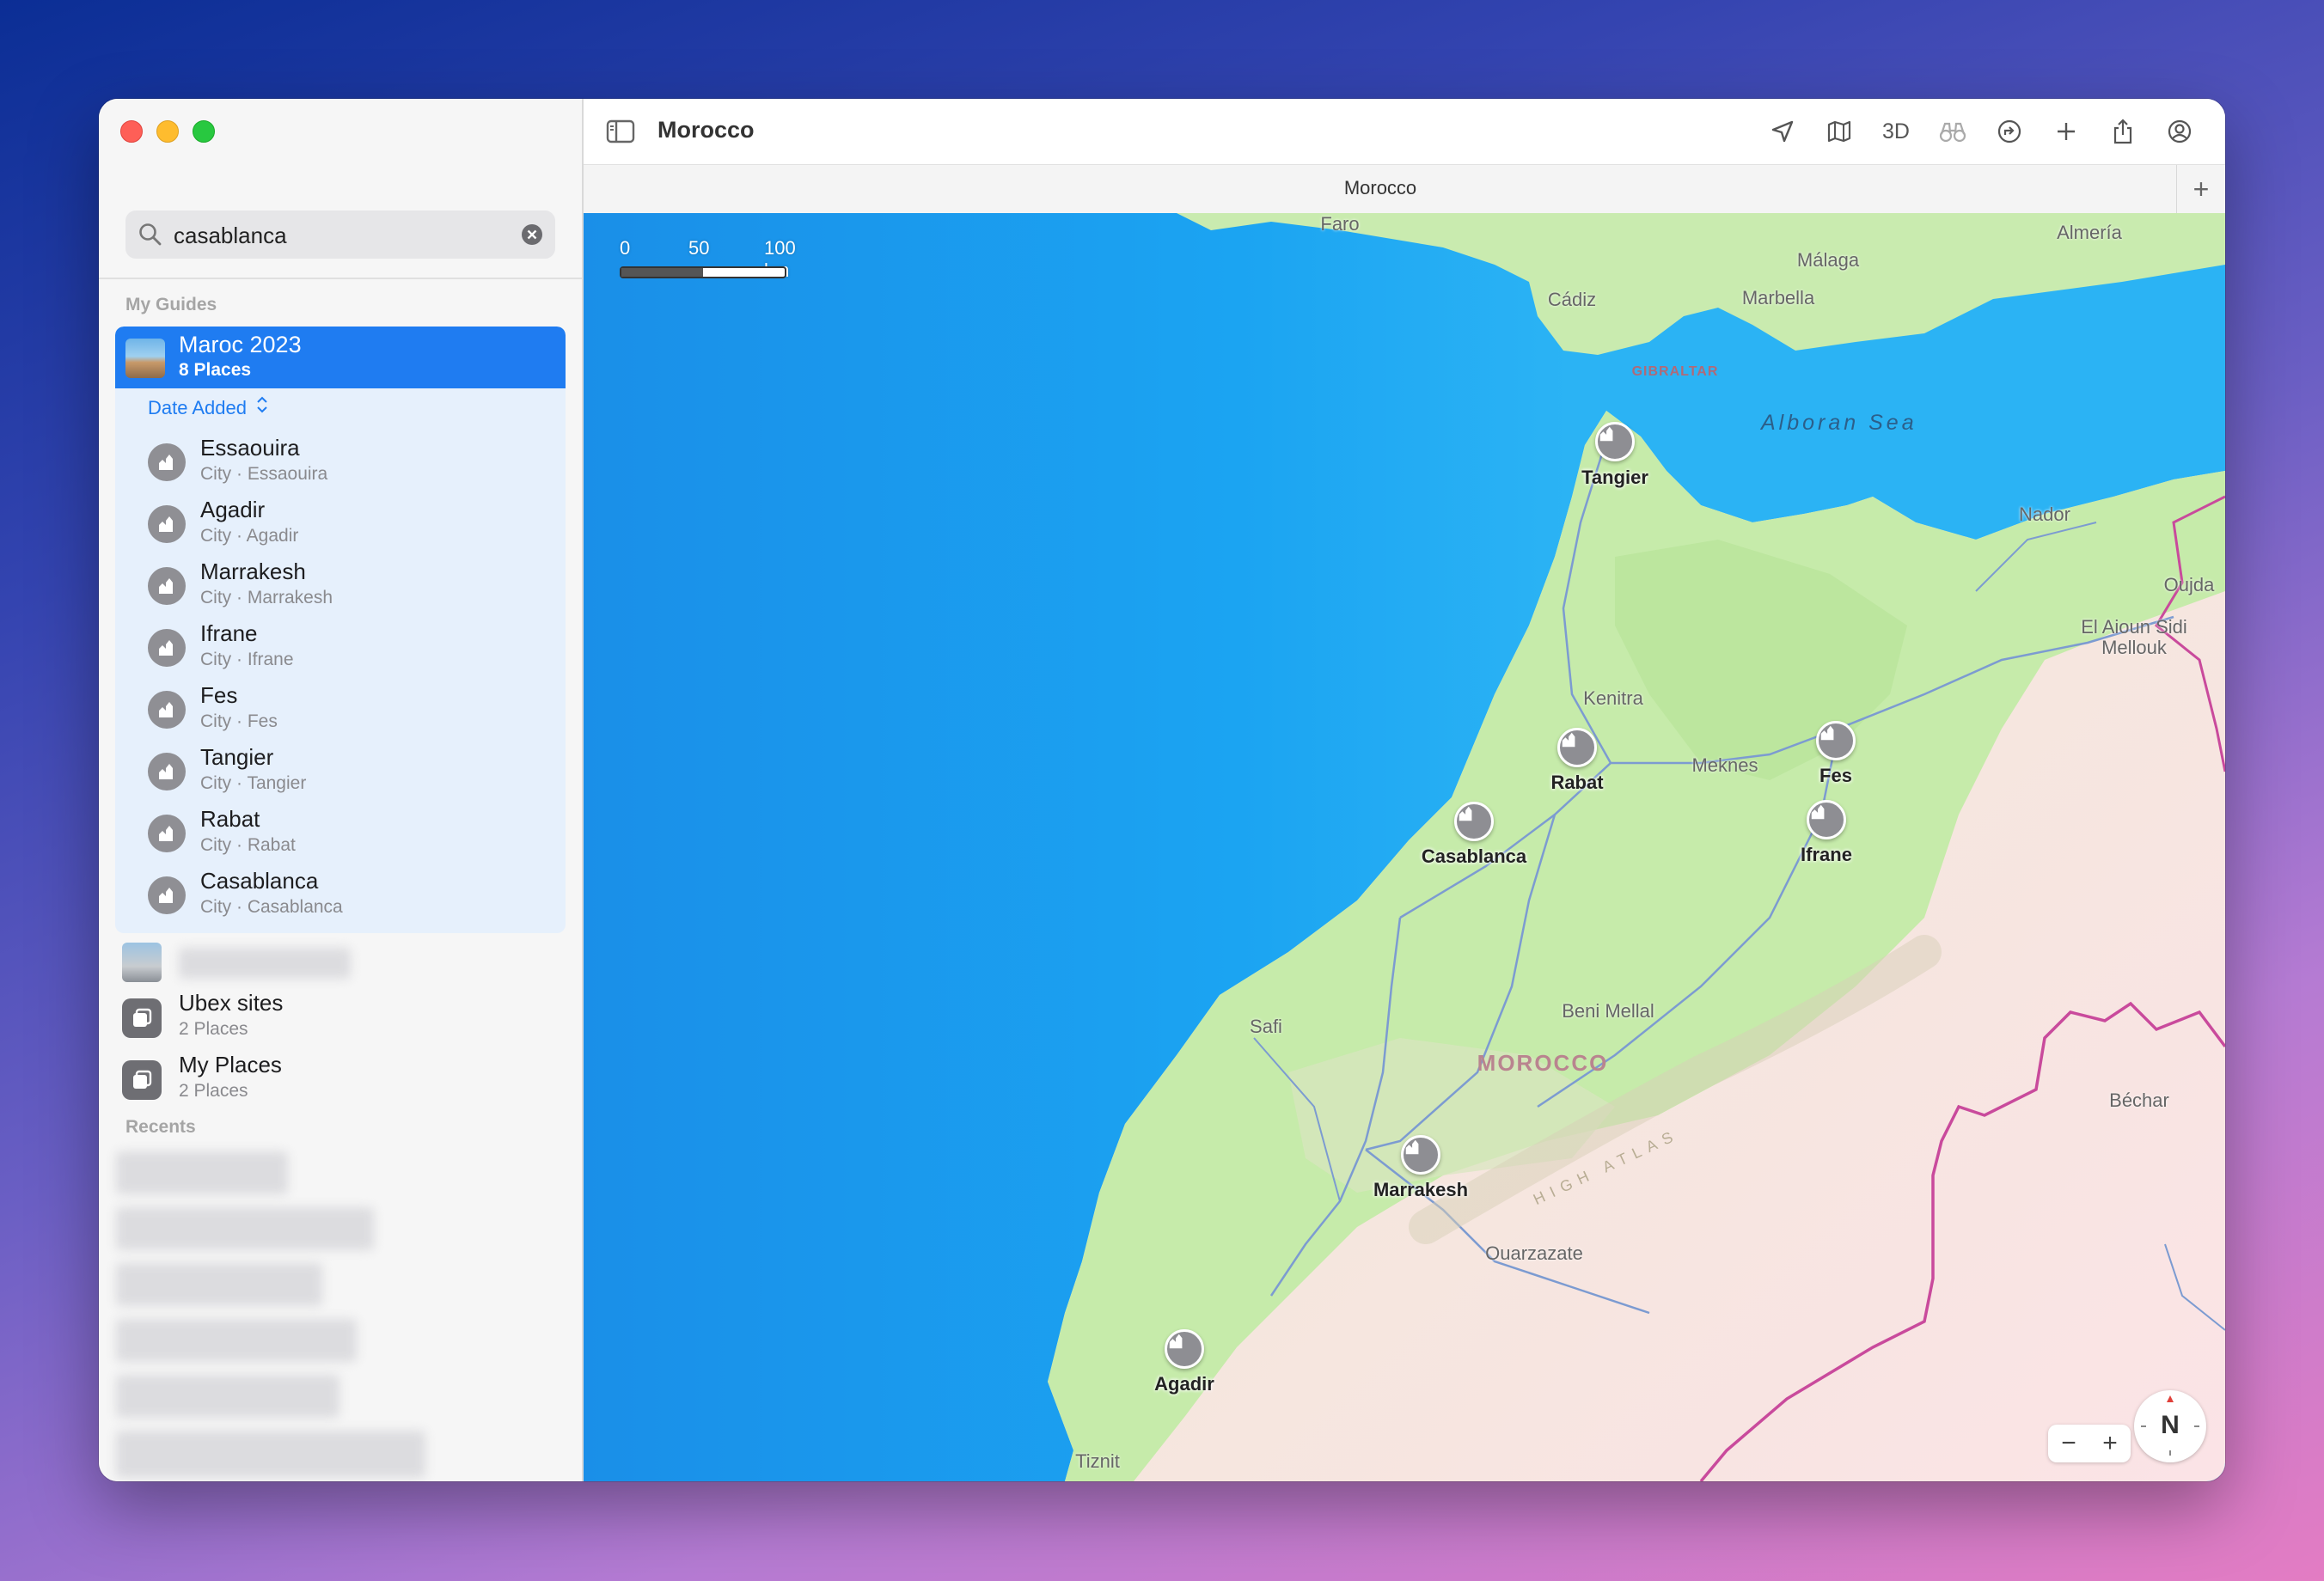  I want to click on list-item: Fes City · Fes, so click(340, 710).